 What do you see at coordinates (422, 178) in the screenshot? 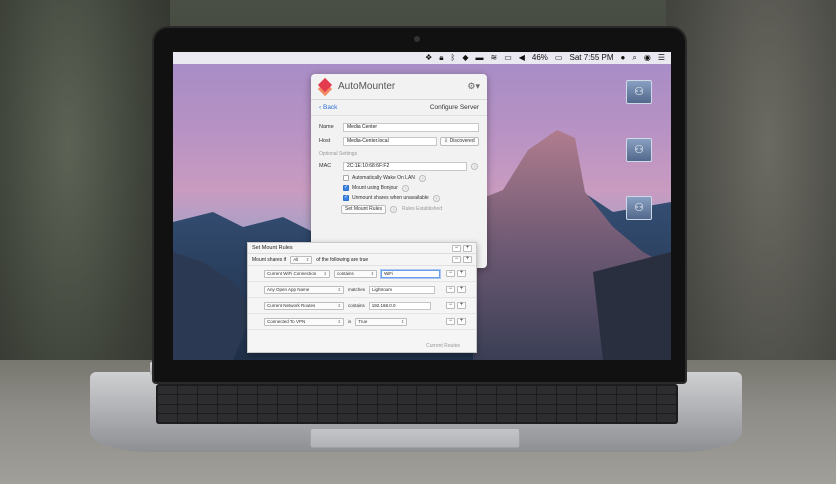
I see `wake-help-icon: ?` at bounding box center [422, 178].